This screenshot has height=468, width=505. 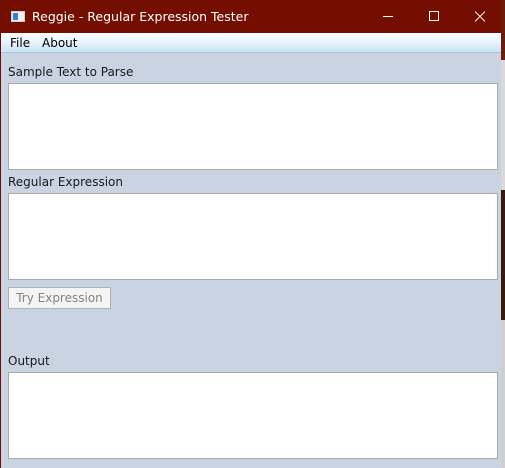 I want to click on menu-file: File, so click(x=20, y=43).